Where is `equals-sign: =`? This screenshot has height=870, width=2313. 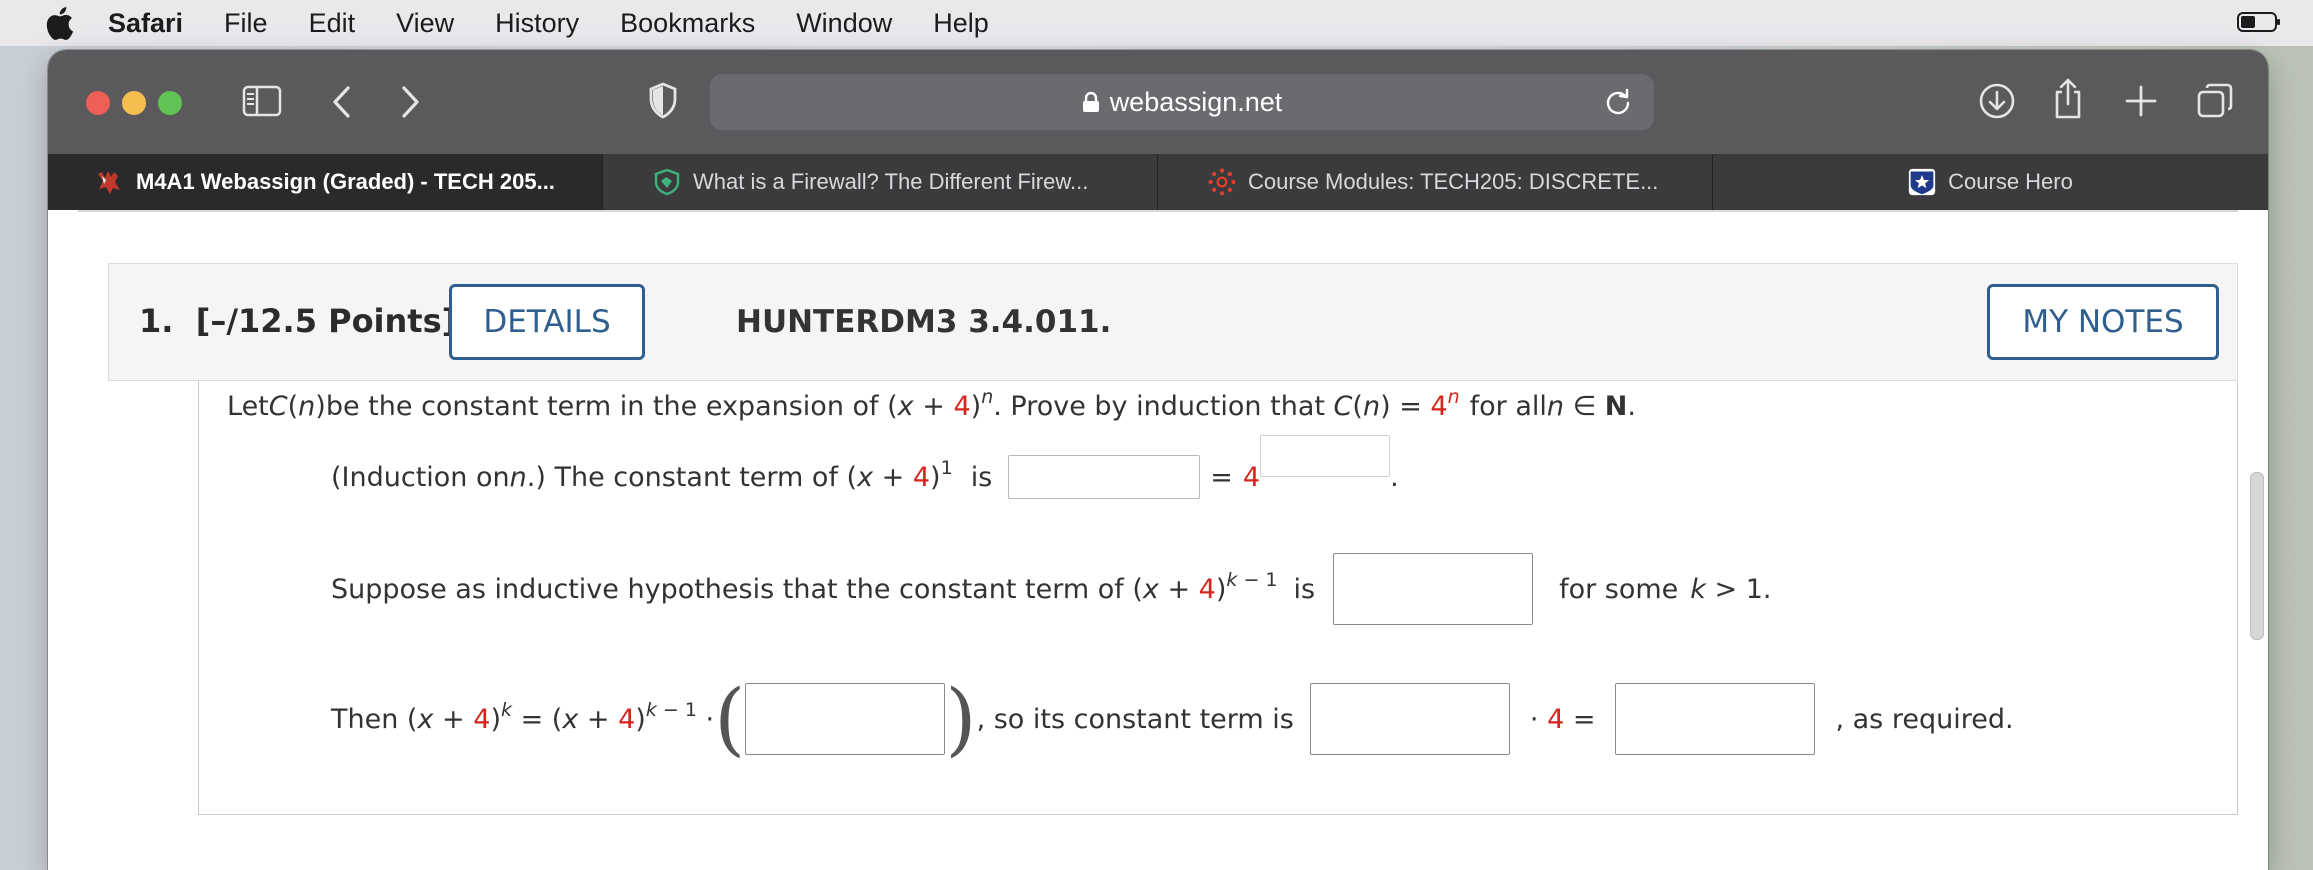 equals-sign: = is located at coordinates (1221, 477).